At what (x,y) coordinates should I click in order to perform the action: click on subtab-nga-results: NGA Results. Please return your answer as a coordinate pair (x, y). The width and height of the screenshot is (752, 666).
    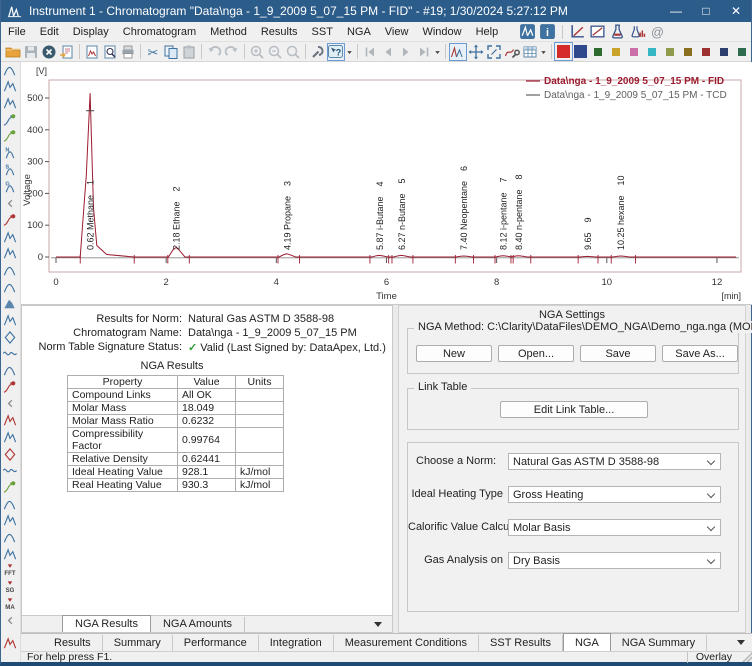
    Looking at the image, I should click on (106, 623).